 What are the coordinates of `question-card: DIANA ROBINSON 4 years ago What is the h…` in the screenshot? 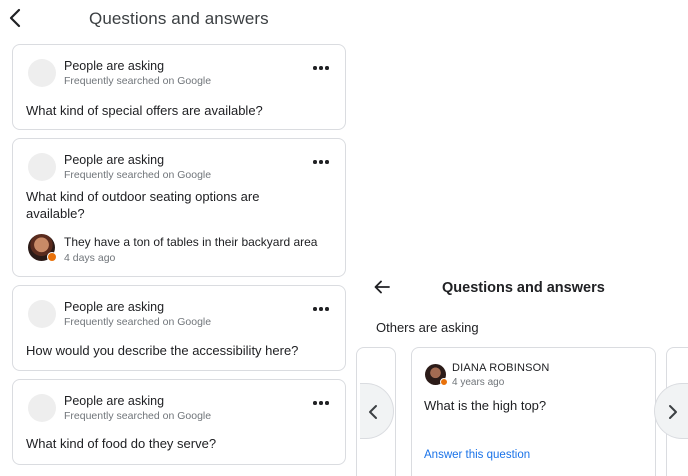 It's located at (533, 411).